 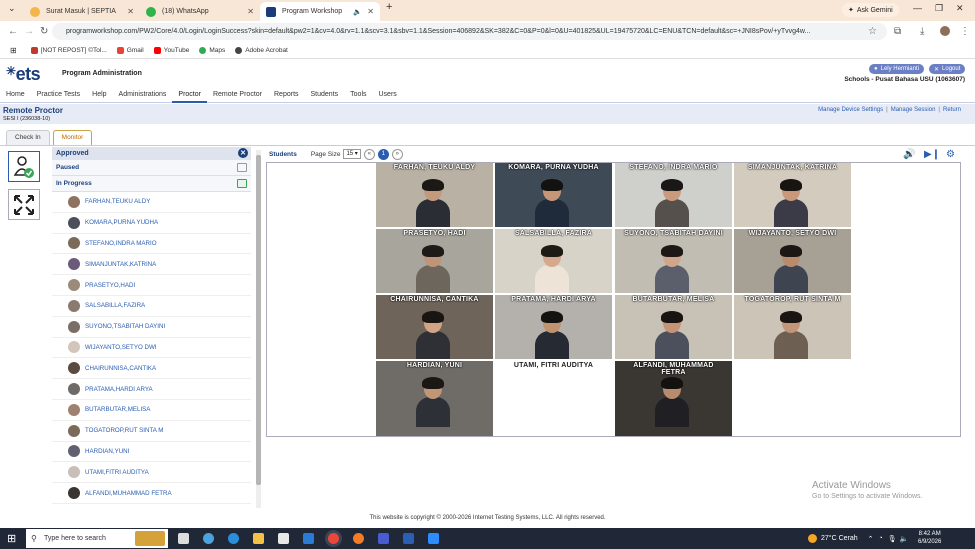 I want to click on ask-gemini-button: ✦ Ask Gemini, so click(x=870, y=10).